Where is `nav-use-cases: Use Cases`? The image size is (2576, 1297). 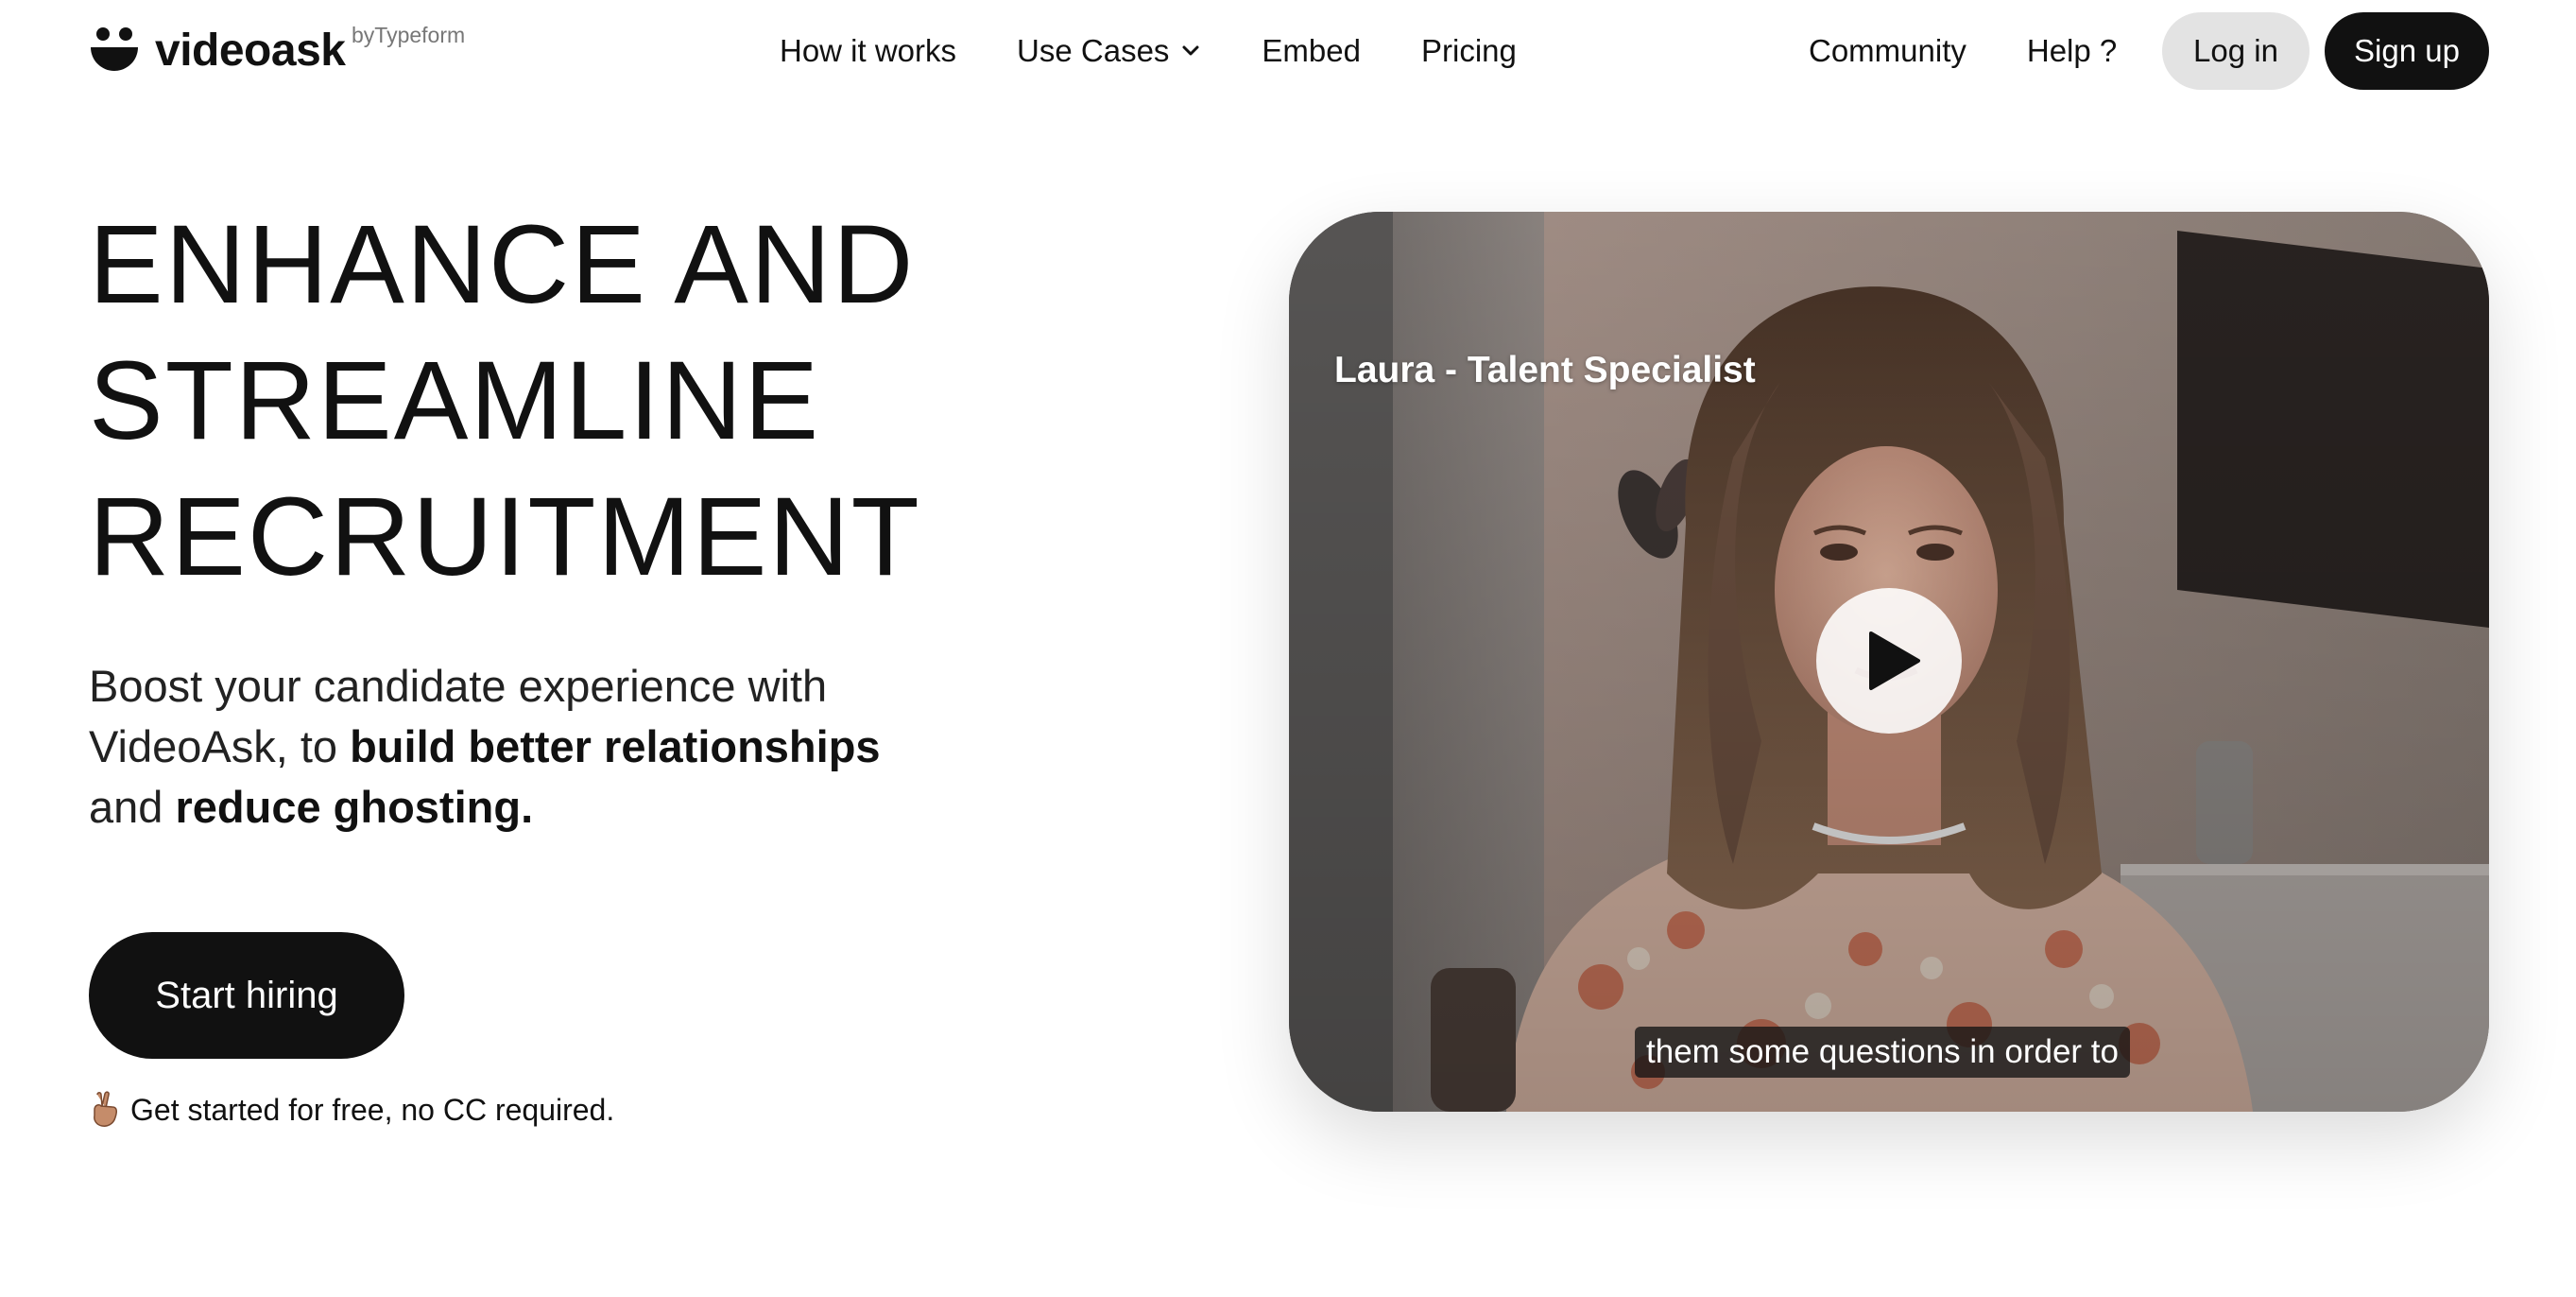
nav-use-cases: Use Cases is located at coordinates (1109, 51).